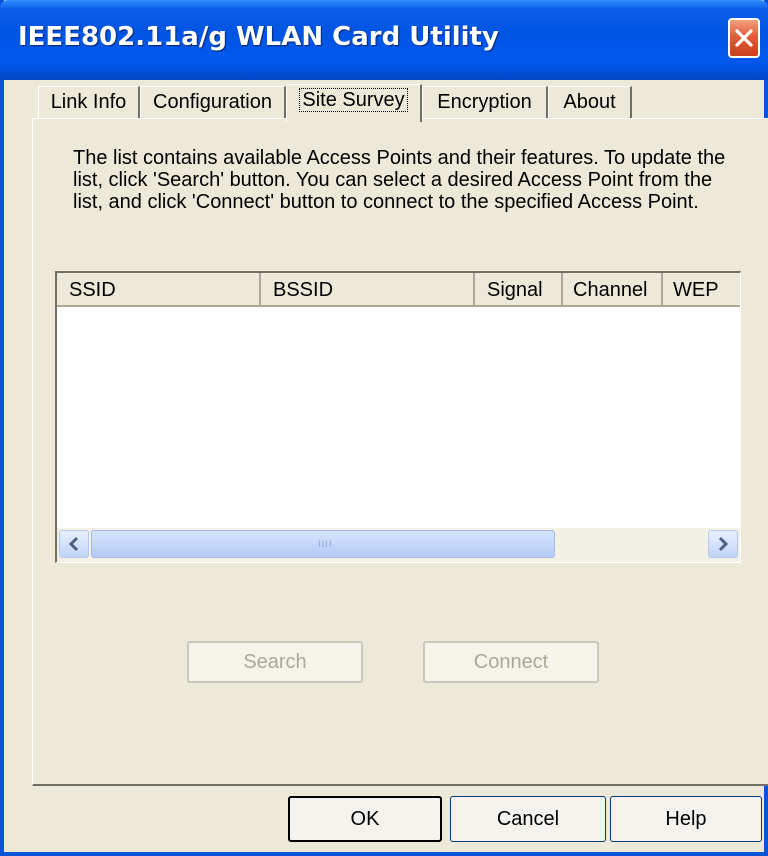 The width and height of the screenshot is (768, 856). I want to click on tab-label: About, so click(589, 102).